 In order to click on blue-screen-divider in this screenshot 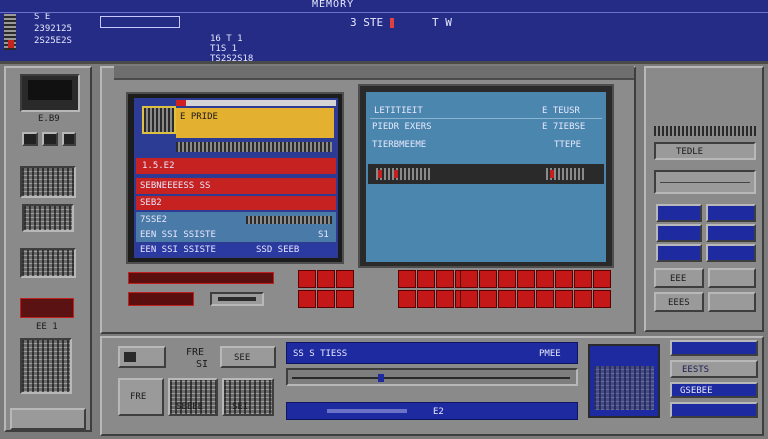, I will do `click(486, 118)`.